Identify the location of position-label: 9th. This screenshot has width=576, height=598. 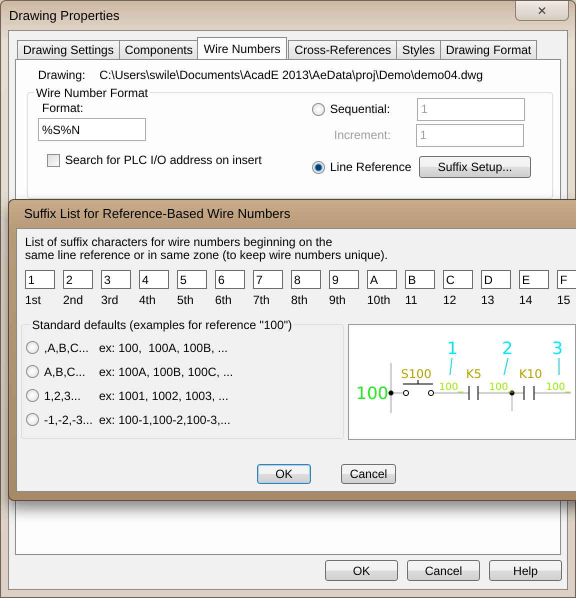
(338, 300).